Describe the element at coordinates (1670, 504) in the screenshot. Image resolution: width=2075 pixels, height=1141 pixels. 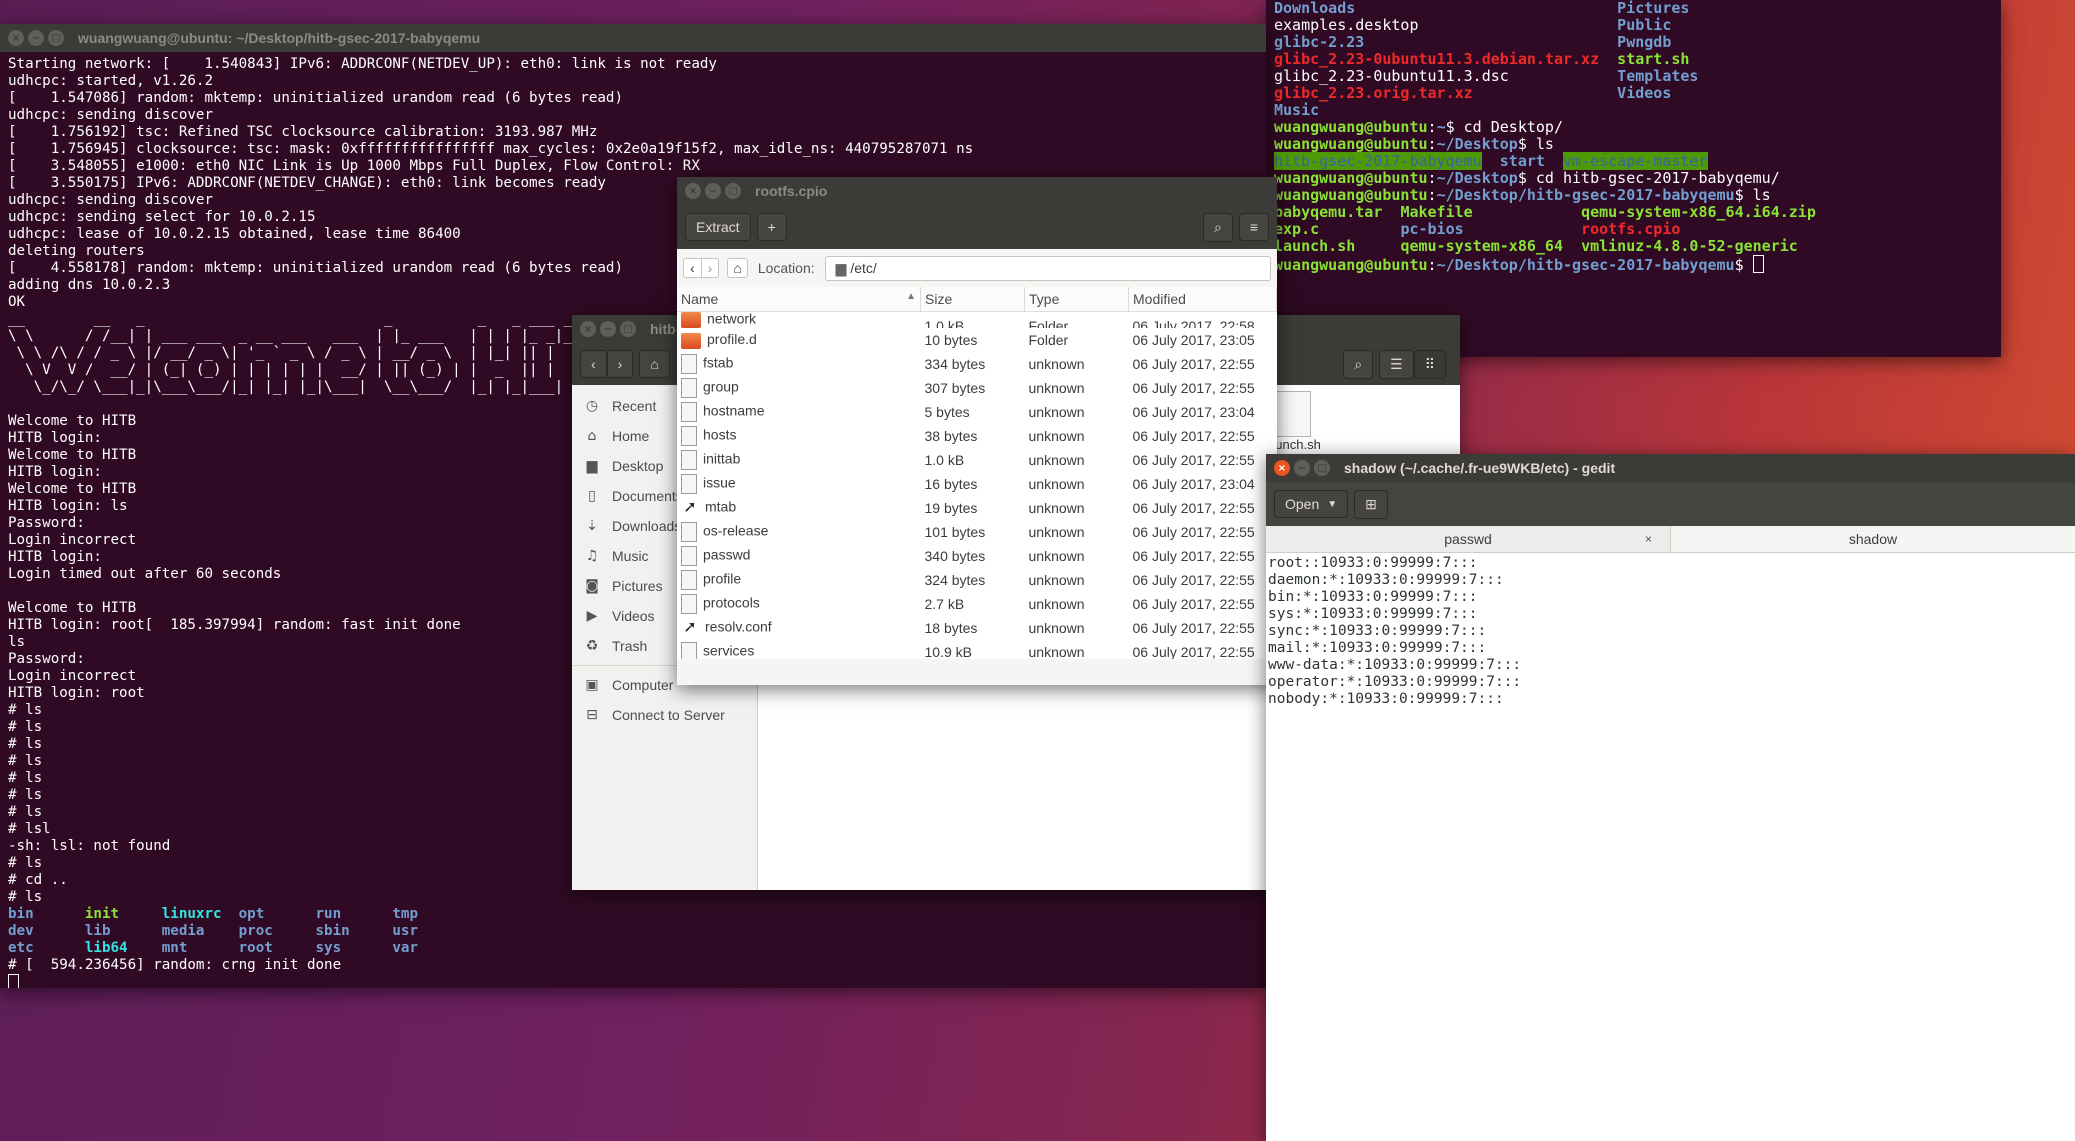
I see `gedit-toolbar: Open ▼ ⊞` at that location.